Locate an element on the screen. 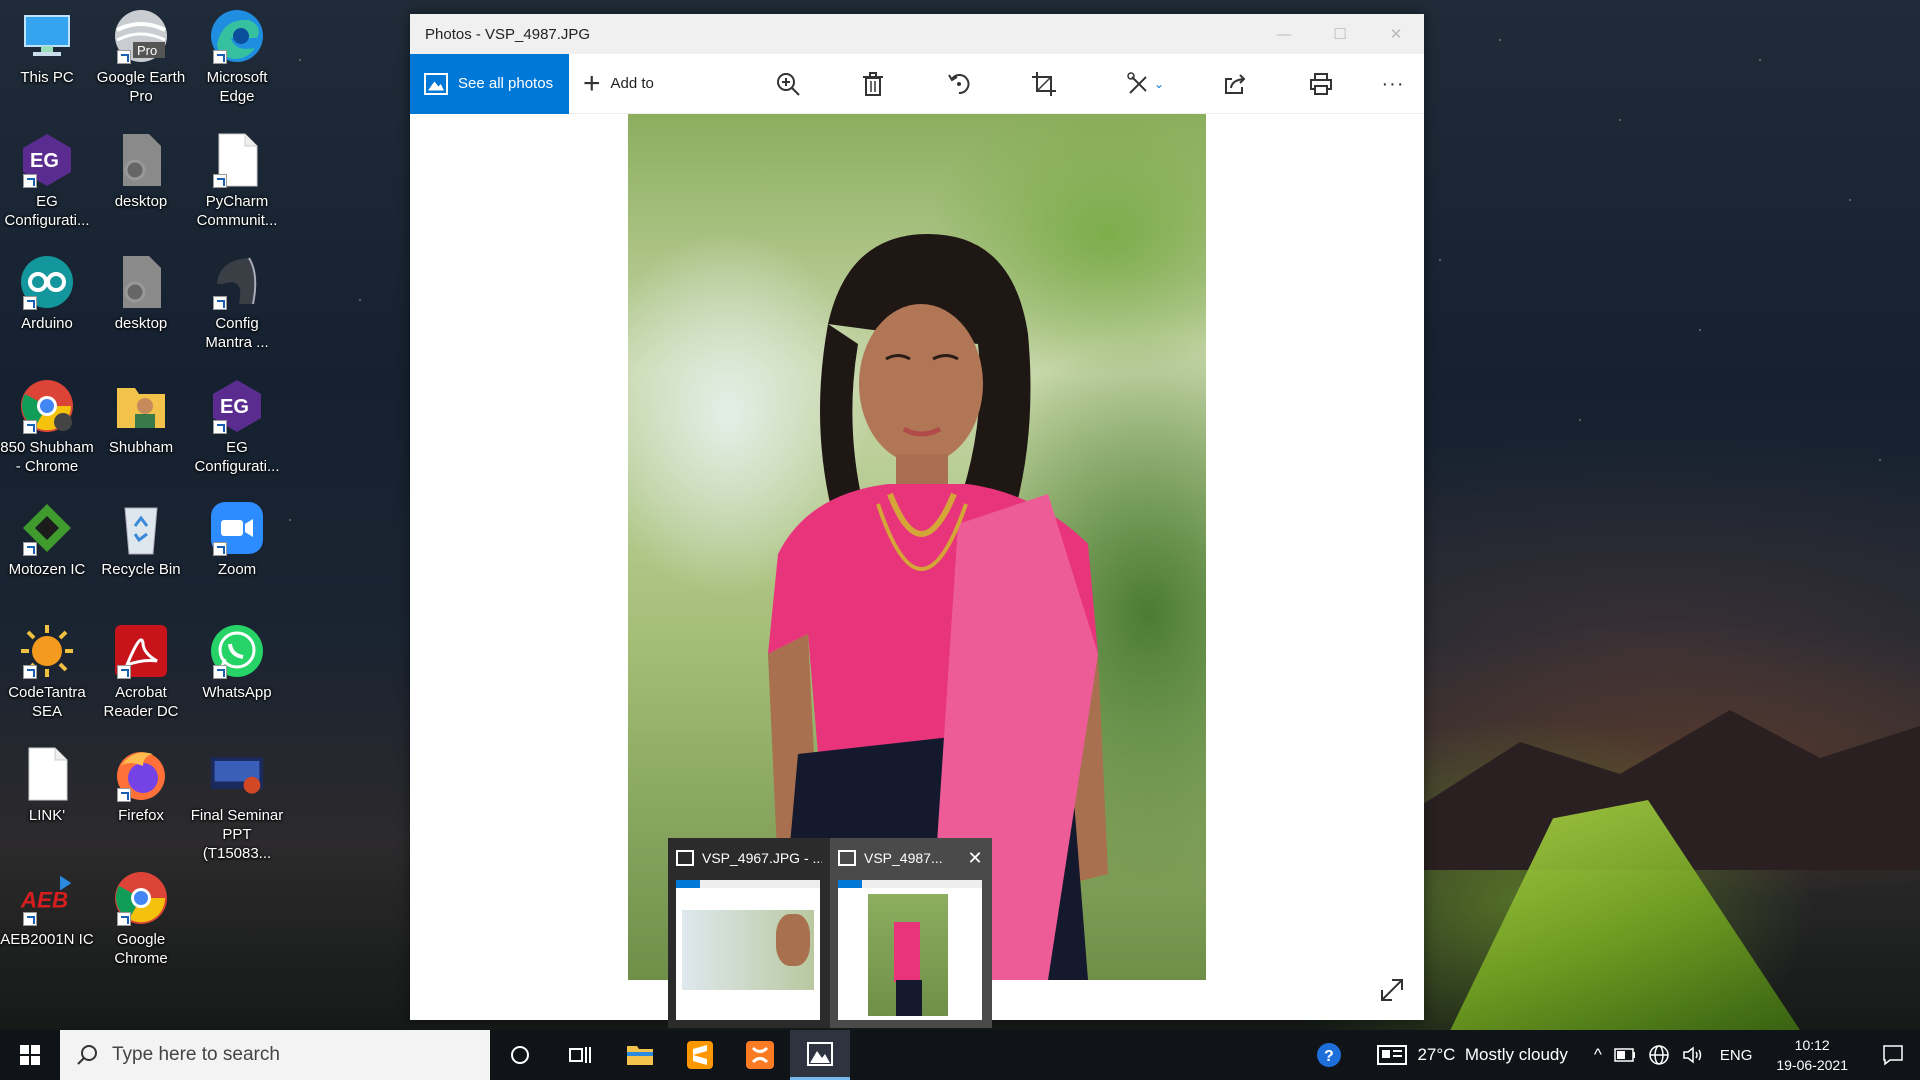  zoom-in-button is located at coordinates (788, 84).